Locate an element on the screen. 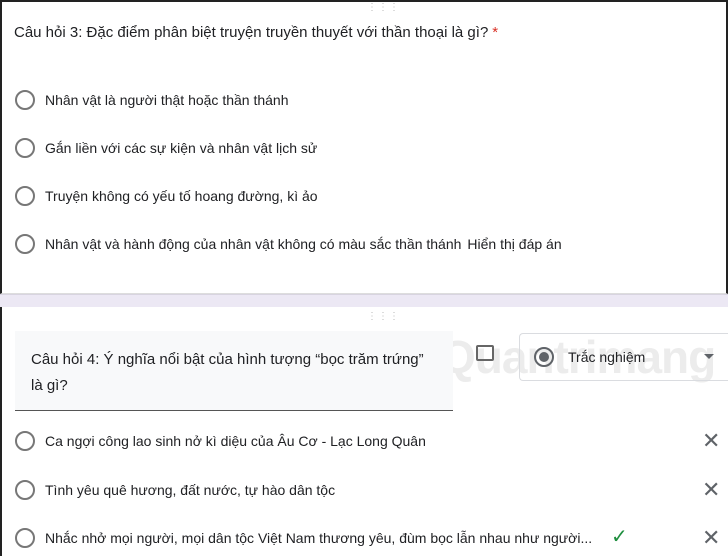  radio-button-icon is located at coordinates (544, 357).